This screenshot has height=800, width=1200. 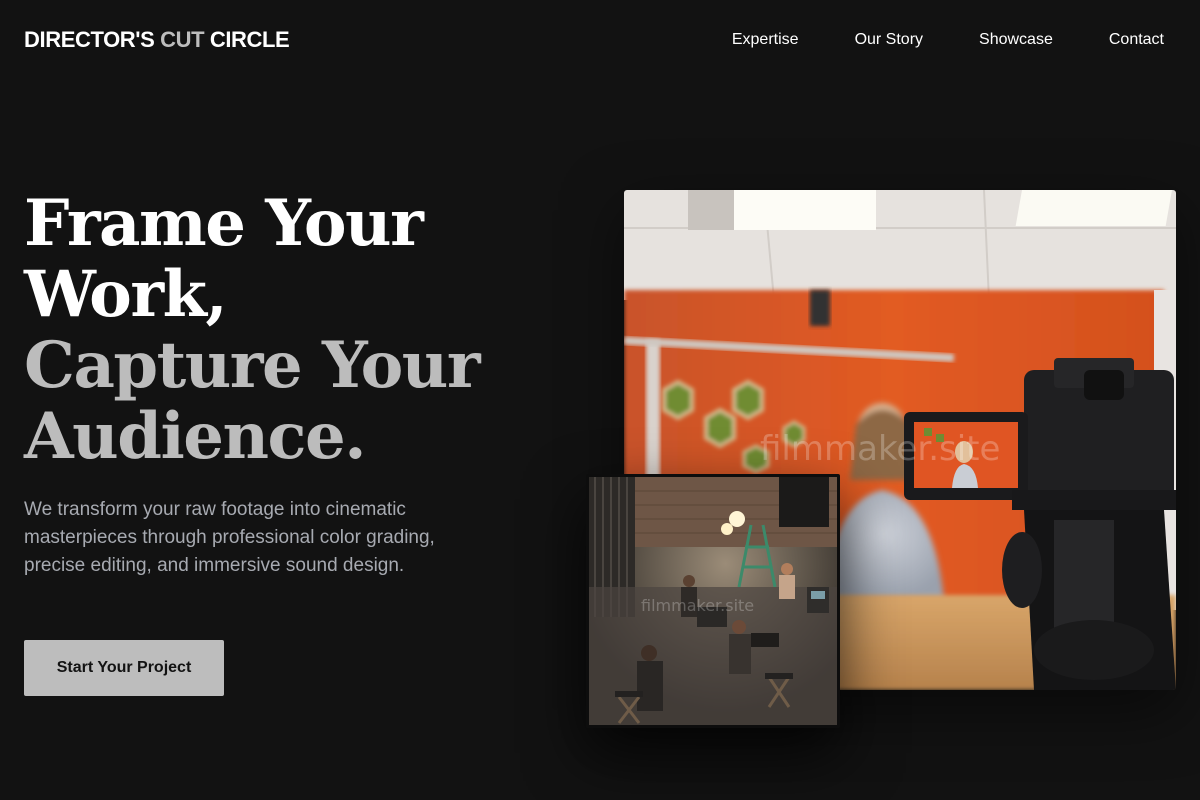 What do you see at coordinates (697, 605) in the screenshot?
I see `inset-image-watermark: filmmaker.site` at bounding box center [697, 605].